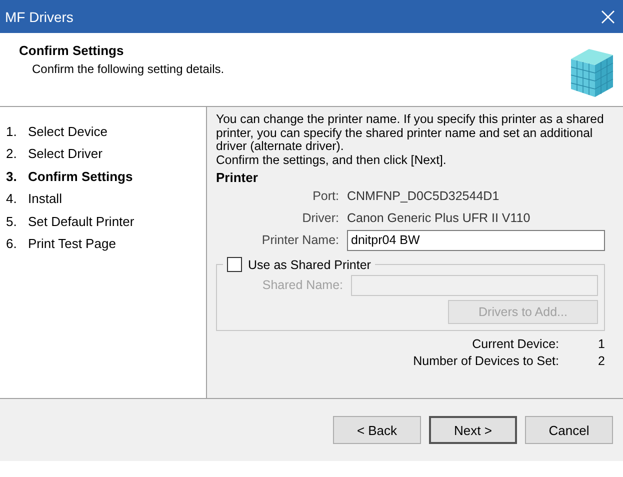 Image resolution: width=623 pixels, height=477 pixels. I want to click on count-label: Current Device:, so click(515, 344).